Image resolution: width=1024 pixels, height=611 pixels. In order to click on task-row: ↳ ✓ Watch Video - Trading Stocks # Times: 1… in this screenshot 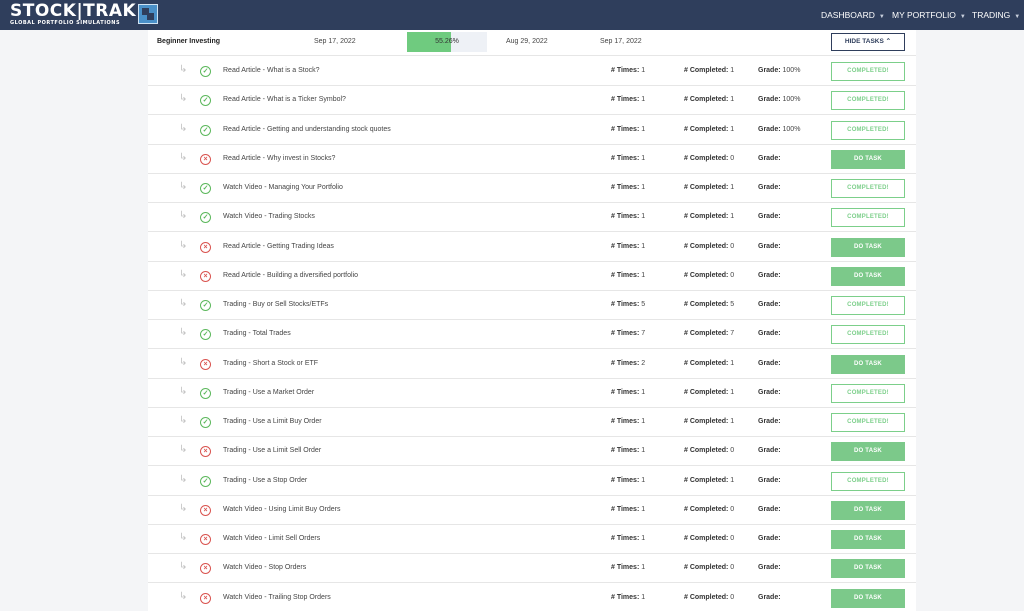, I will do `click(532, 218)`.